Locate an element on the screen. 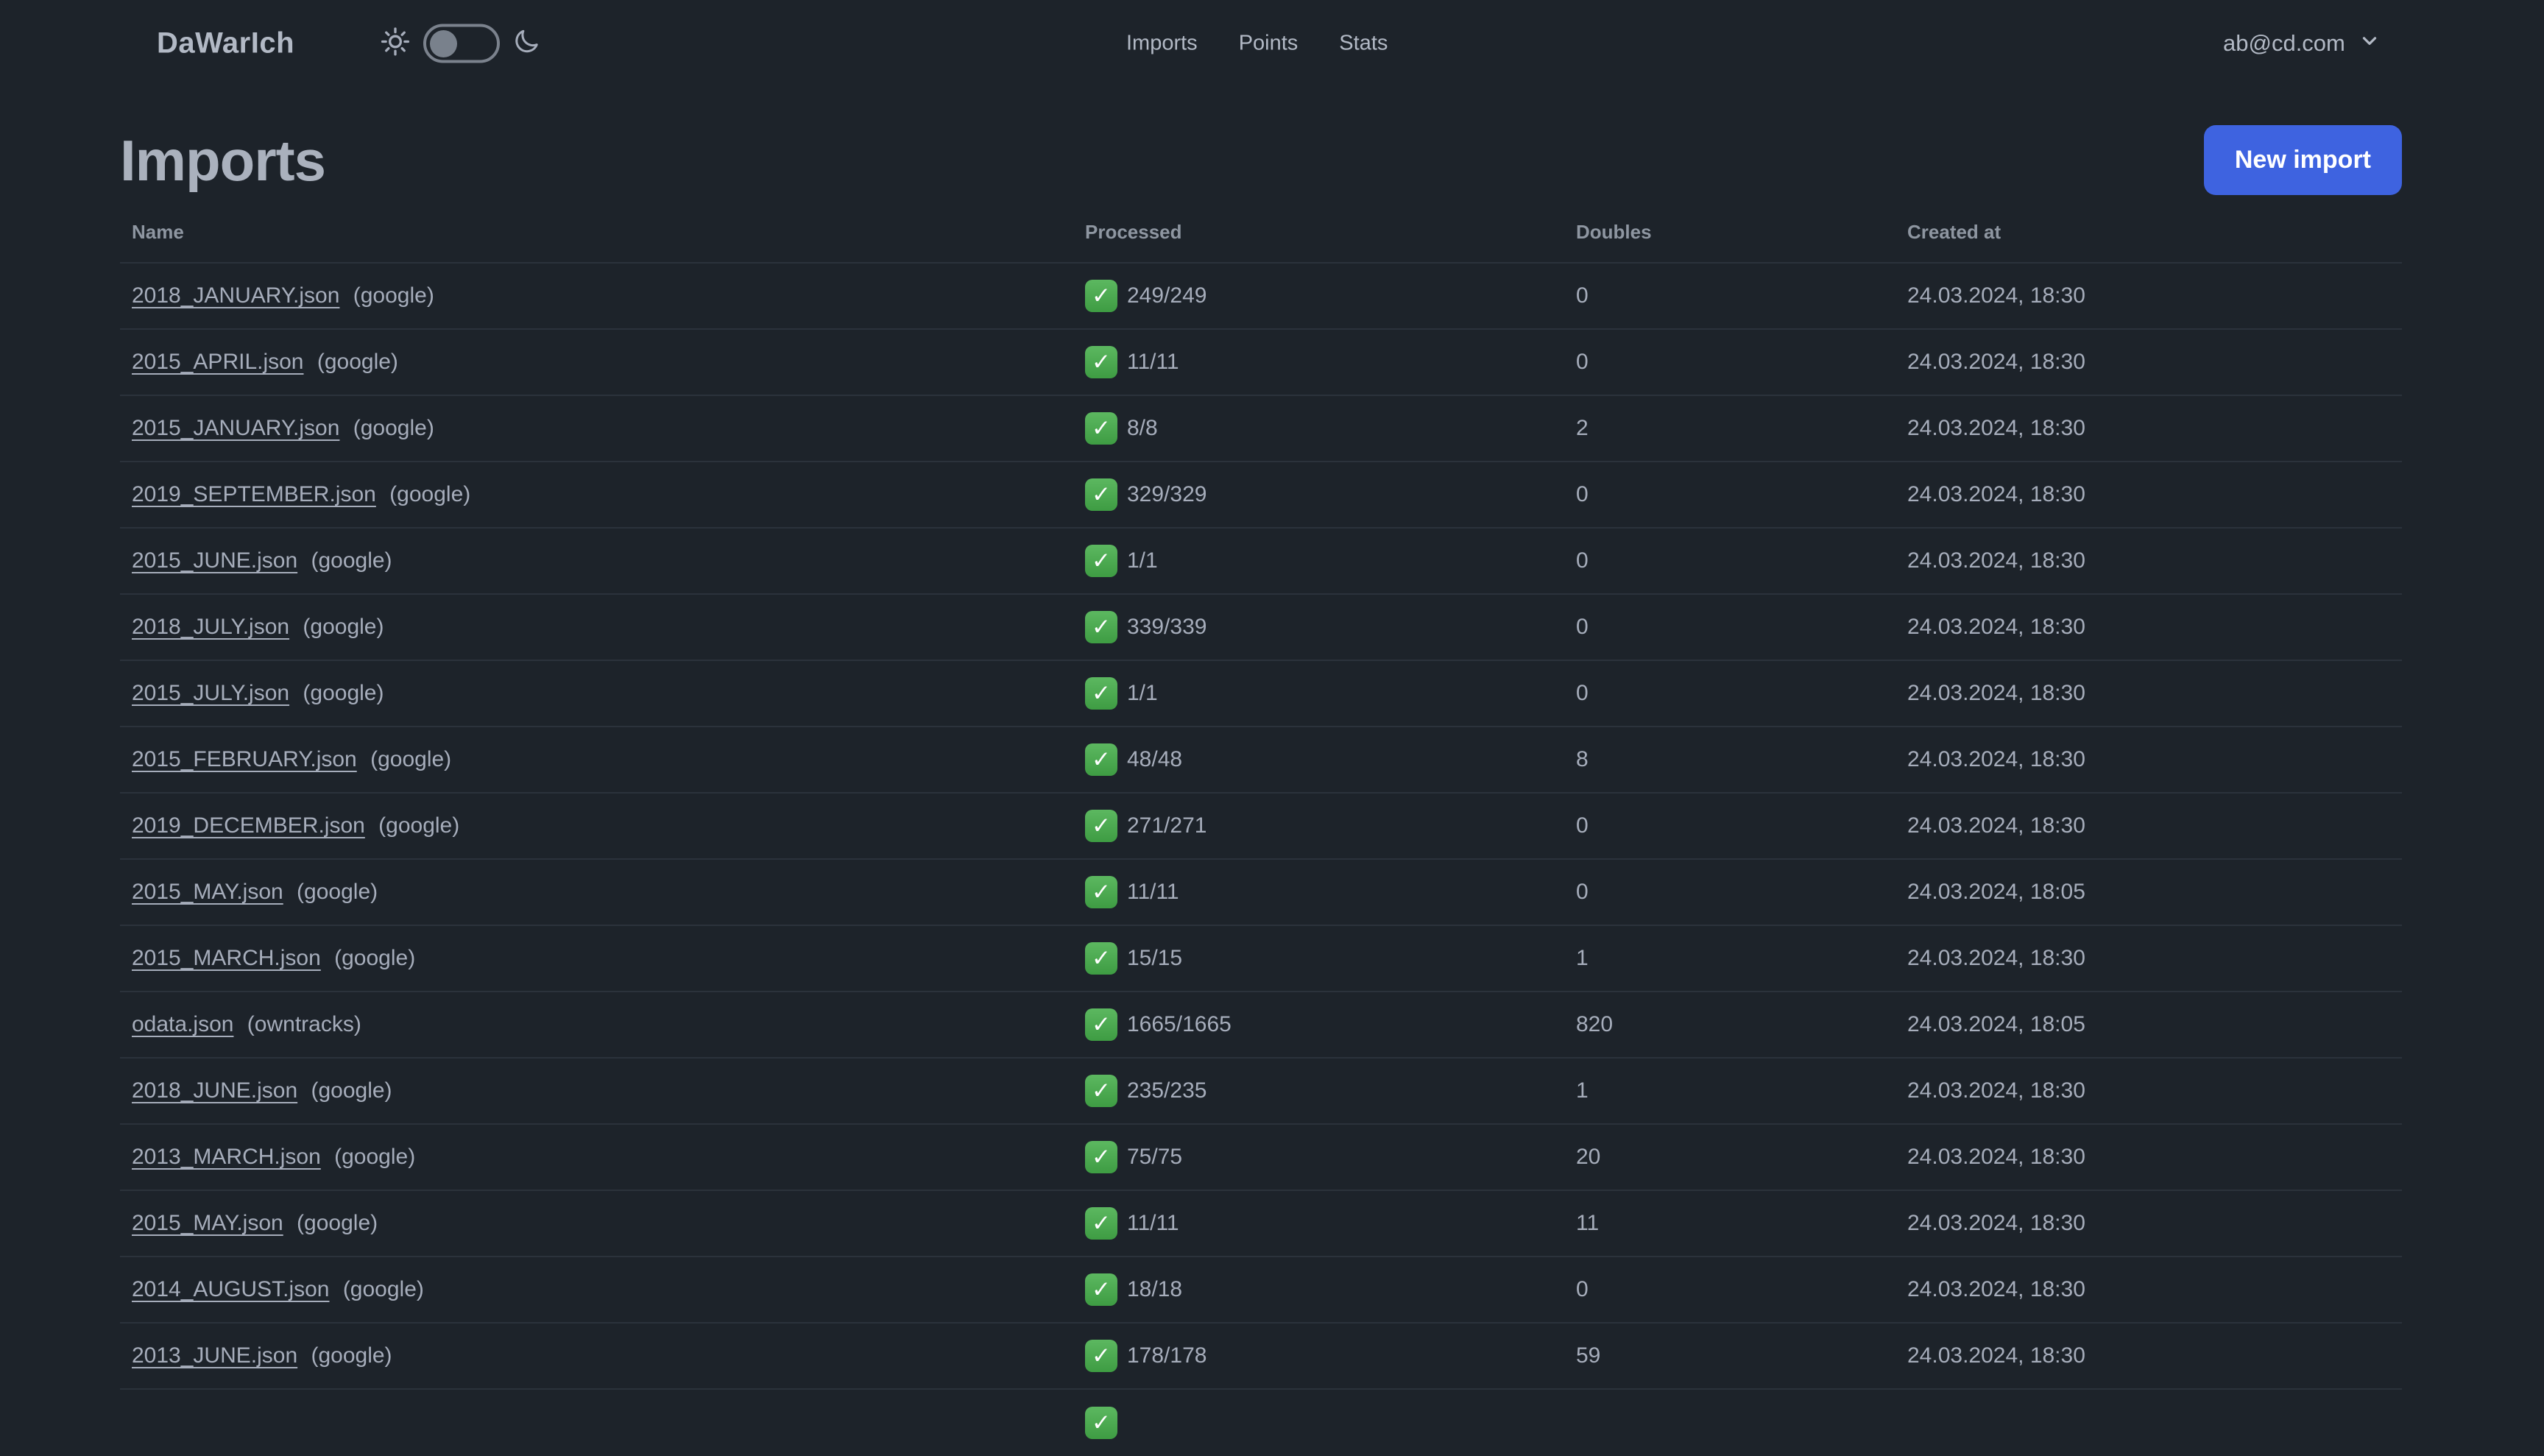 This screenshot has width=2544, height=1456. import-file-link: odata.json is located at coordinates (182, 1024).